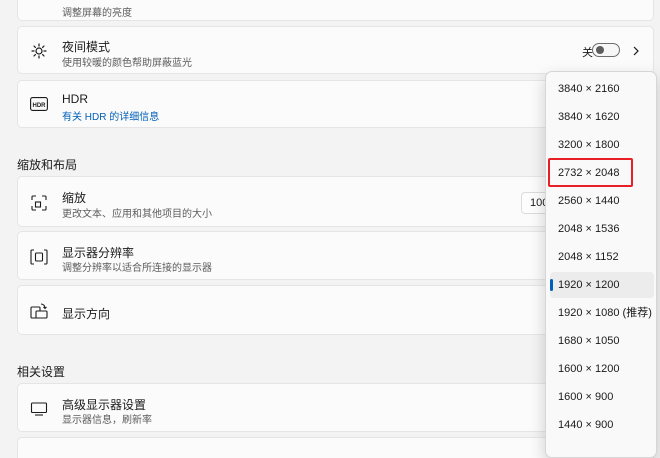  What do you see at coordinates (39, 257) in the screenshot?
I see `resolution-icon` at bounding box center [39, 257].